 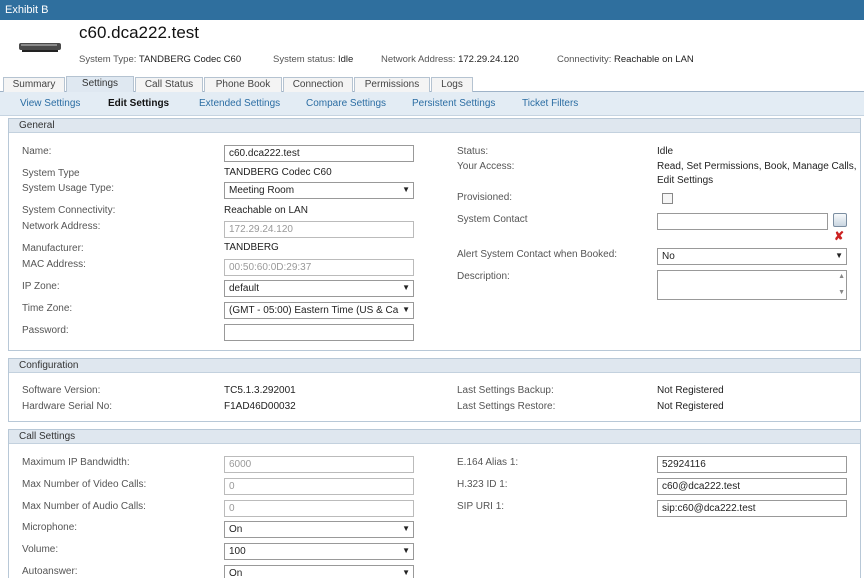 I want to click on volume-select: 100 ▼, so click(x=319, y=551).